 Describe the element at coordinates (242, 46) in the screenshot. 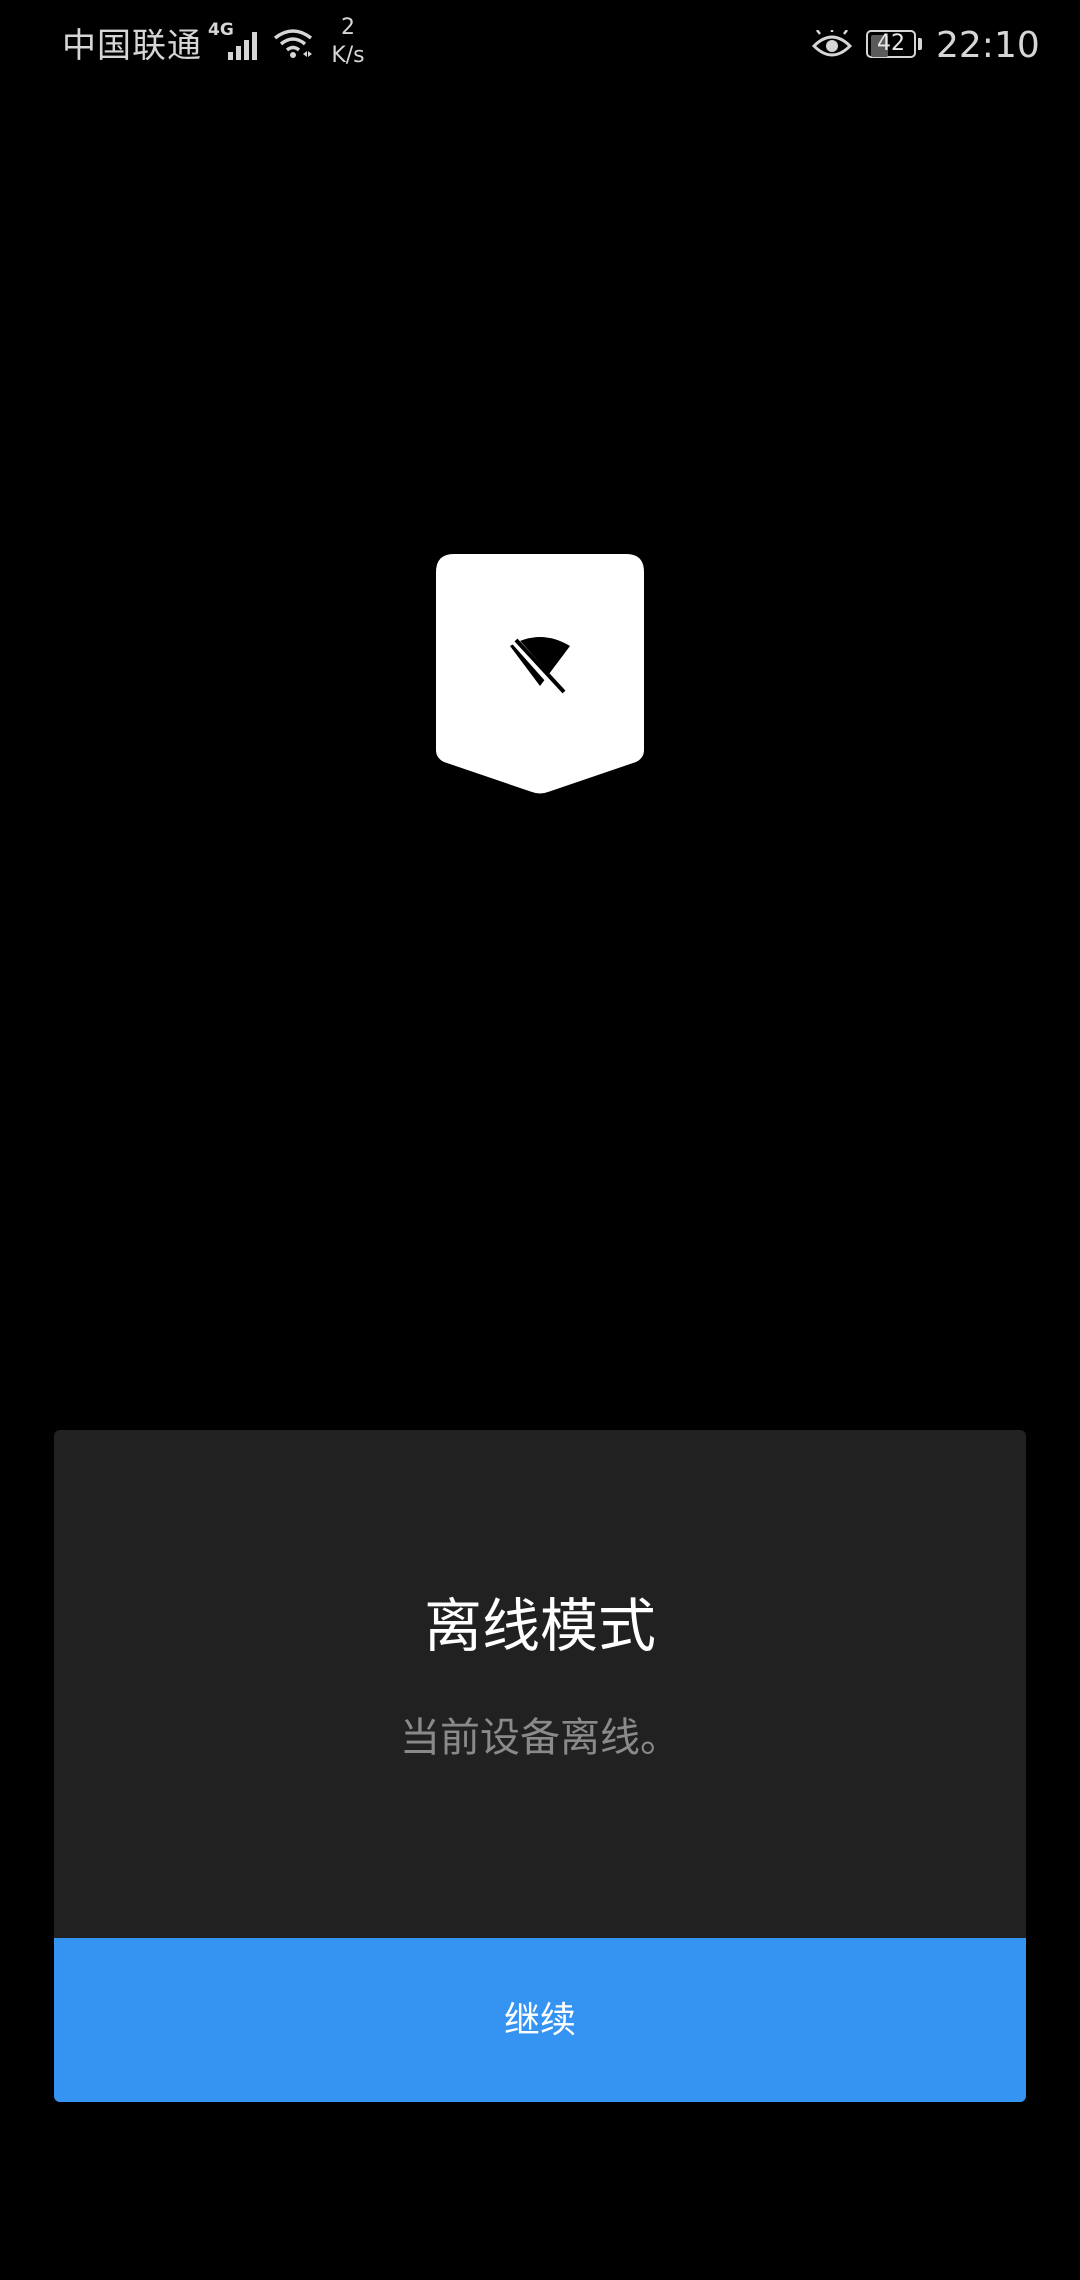

I see `signal-icon` at that location.